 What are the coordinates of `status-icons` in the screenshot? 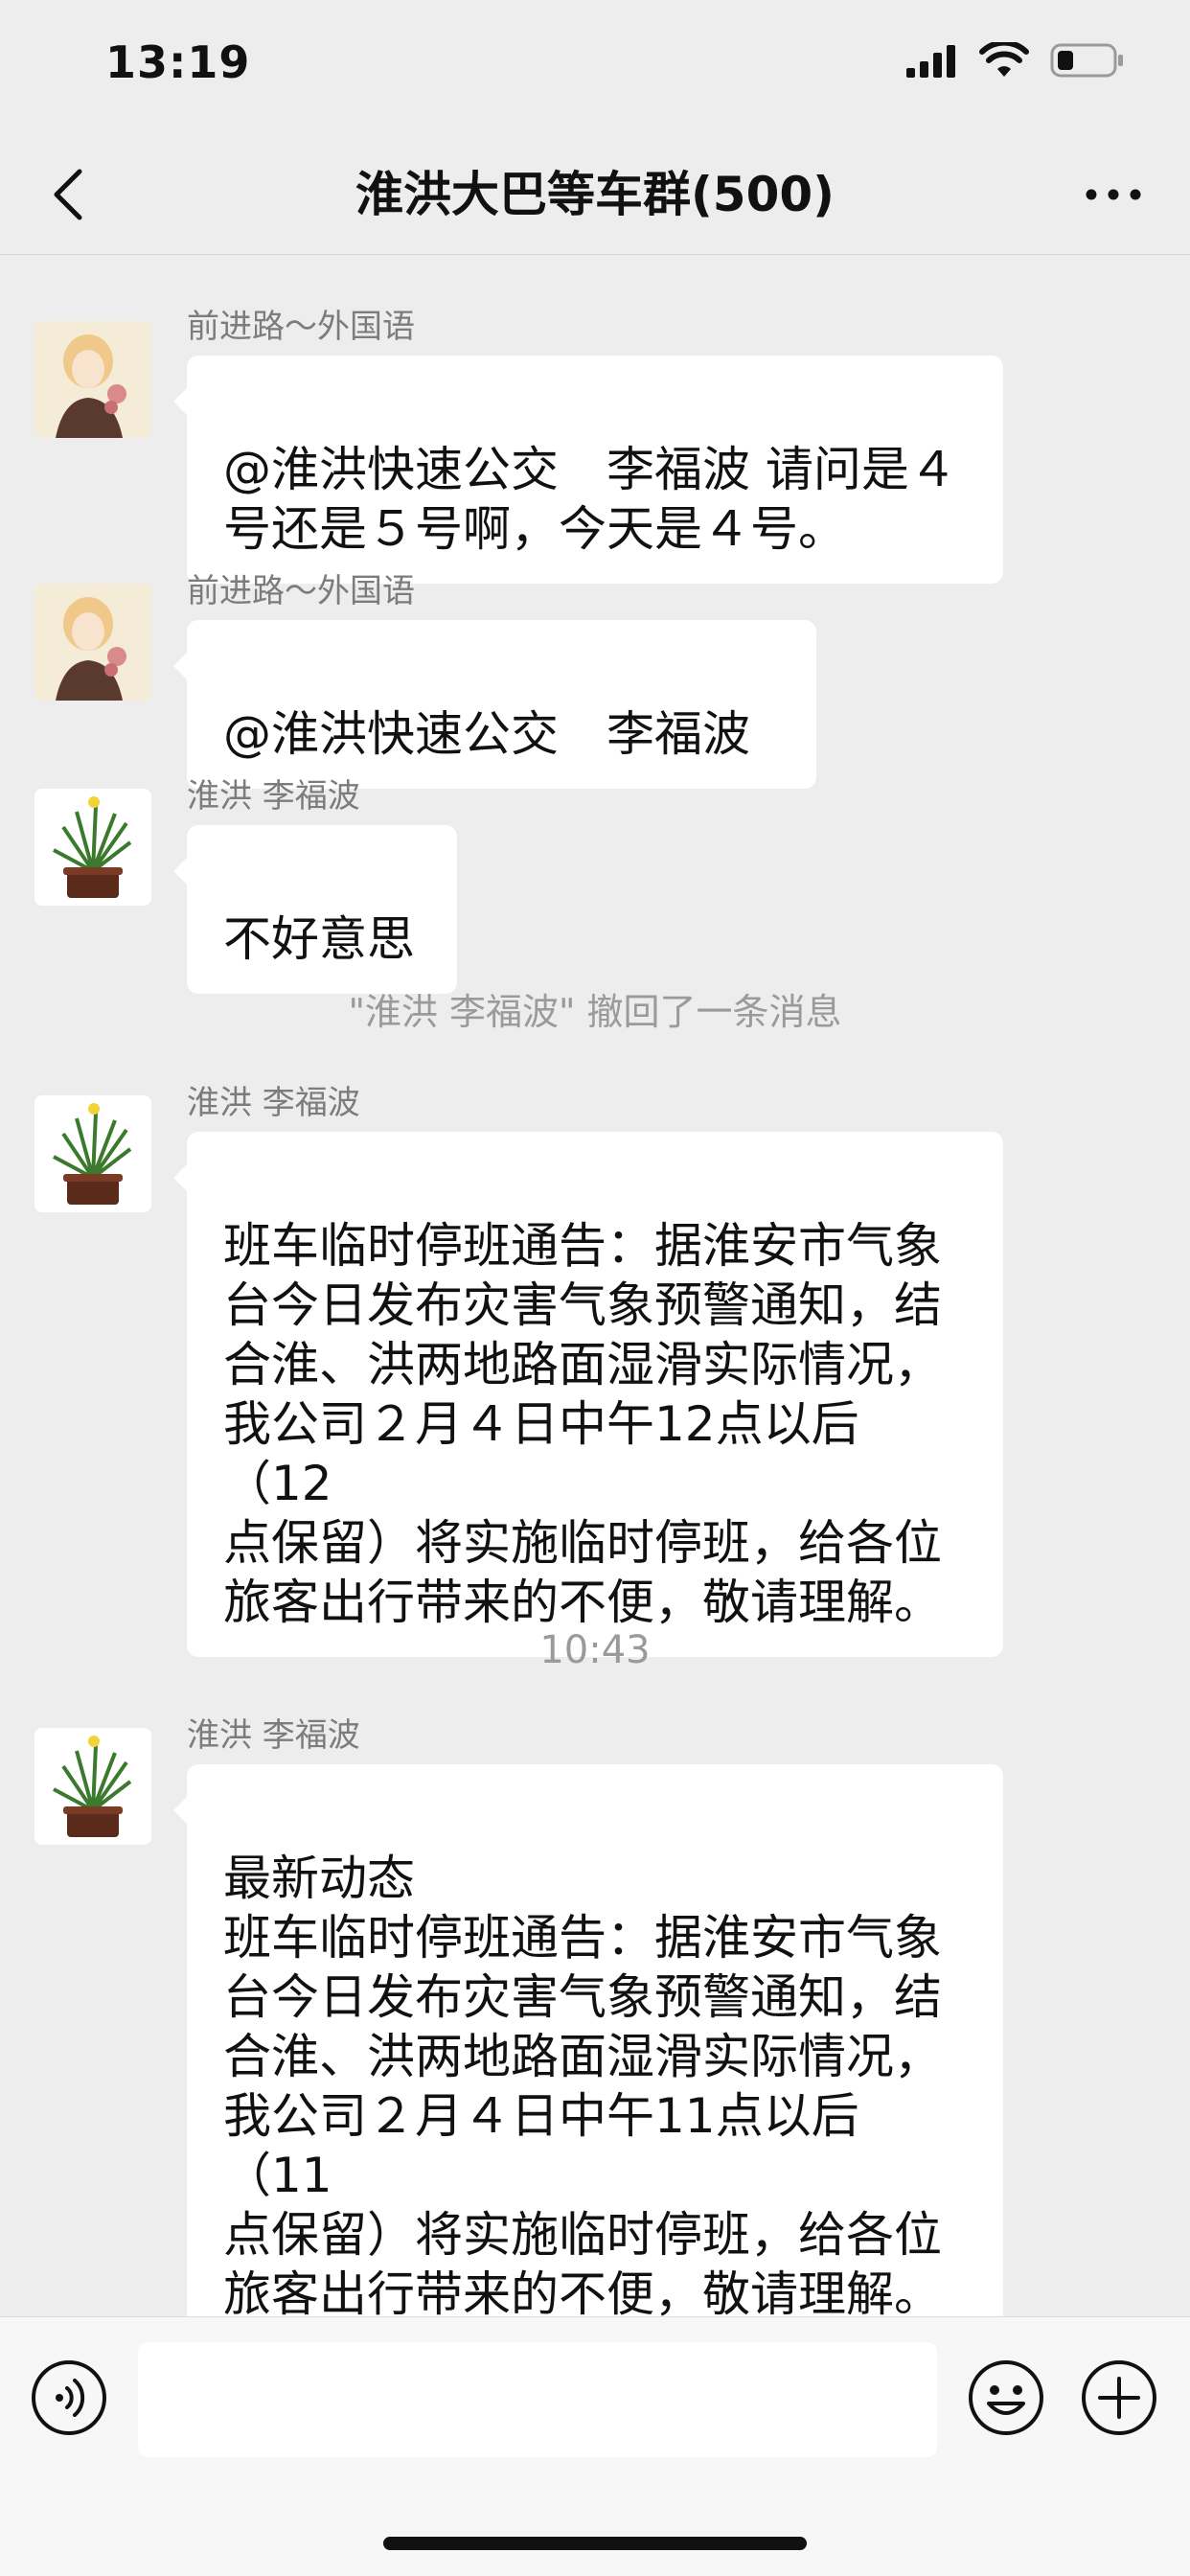 It's located at (1015, 60).